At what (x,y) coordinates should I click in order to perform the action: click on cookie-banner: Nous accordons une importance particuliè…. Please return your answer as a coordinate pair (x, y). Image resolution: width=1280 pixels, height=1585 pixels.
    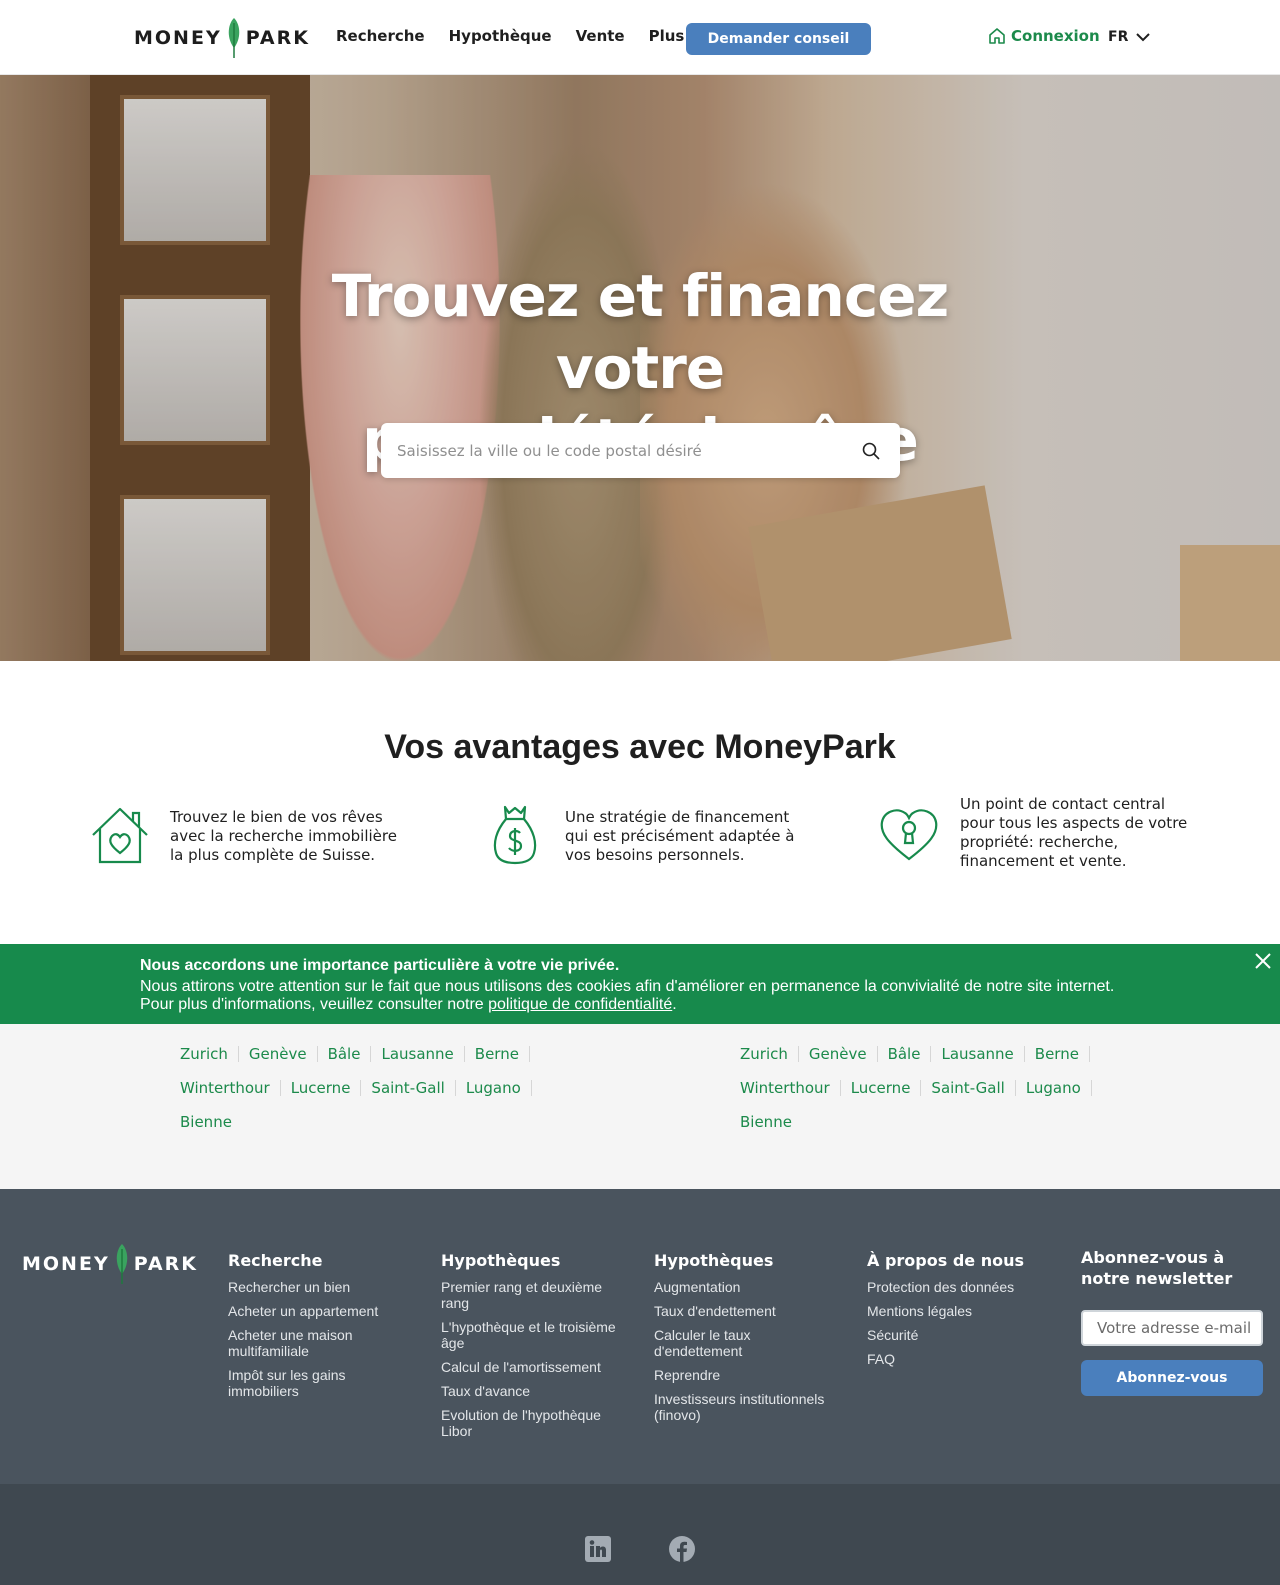
    Looking at the image, I should click on (640, 984).